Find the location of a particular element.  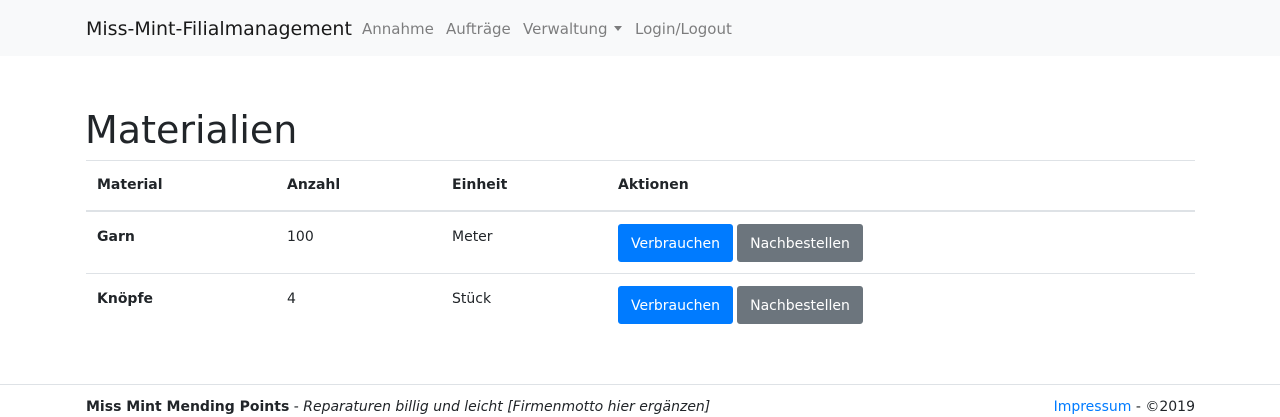

material-quantity: 100 is located at coordinates (300, 236).